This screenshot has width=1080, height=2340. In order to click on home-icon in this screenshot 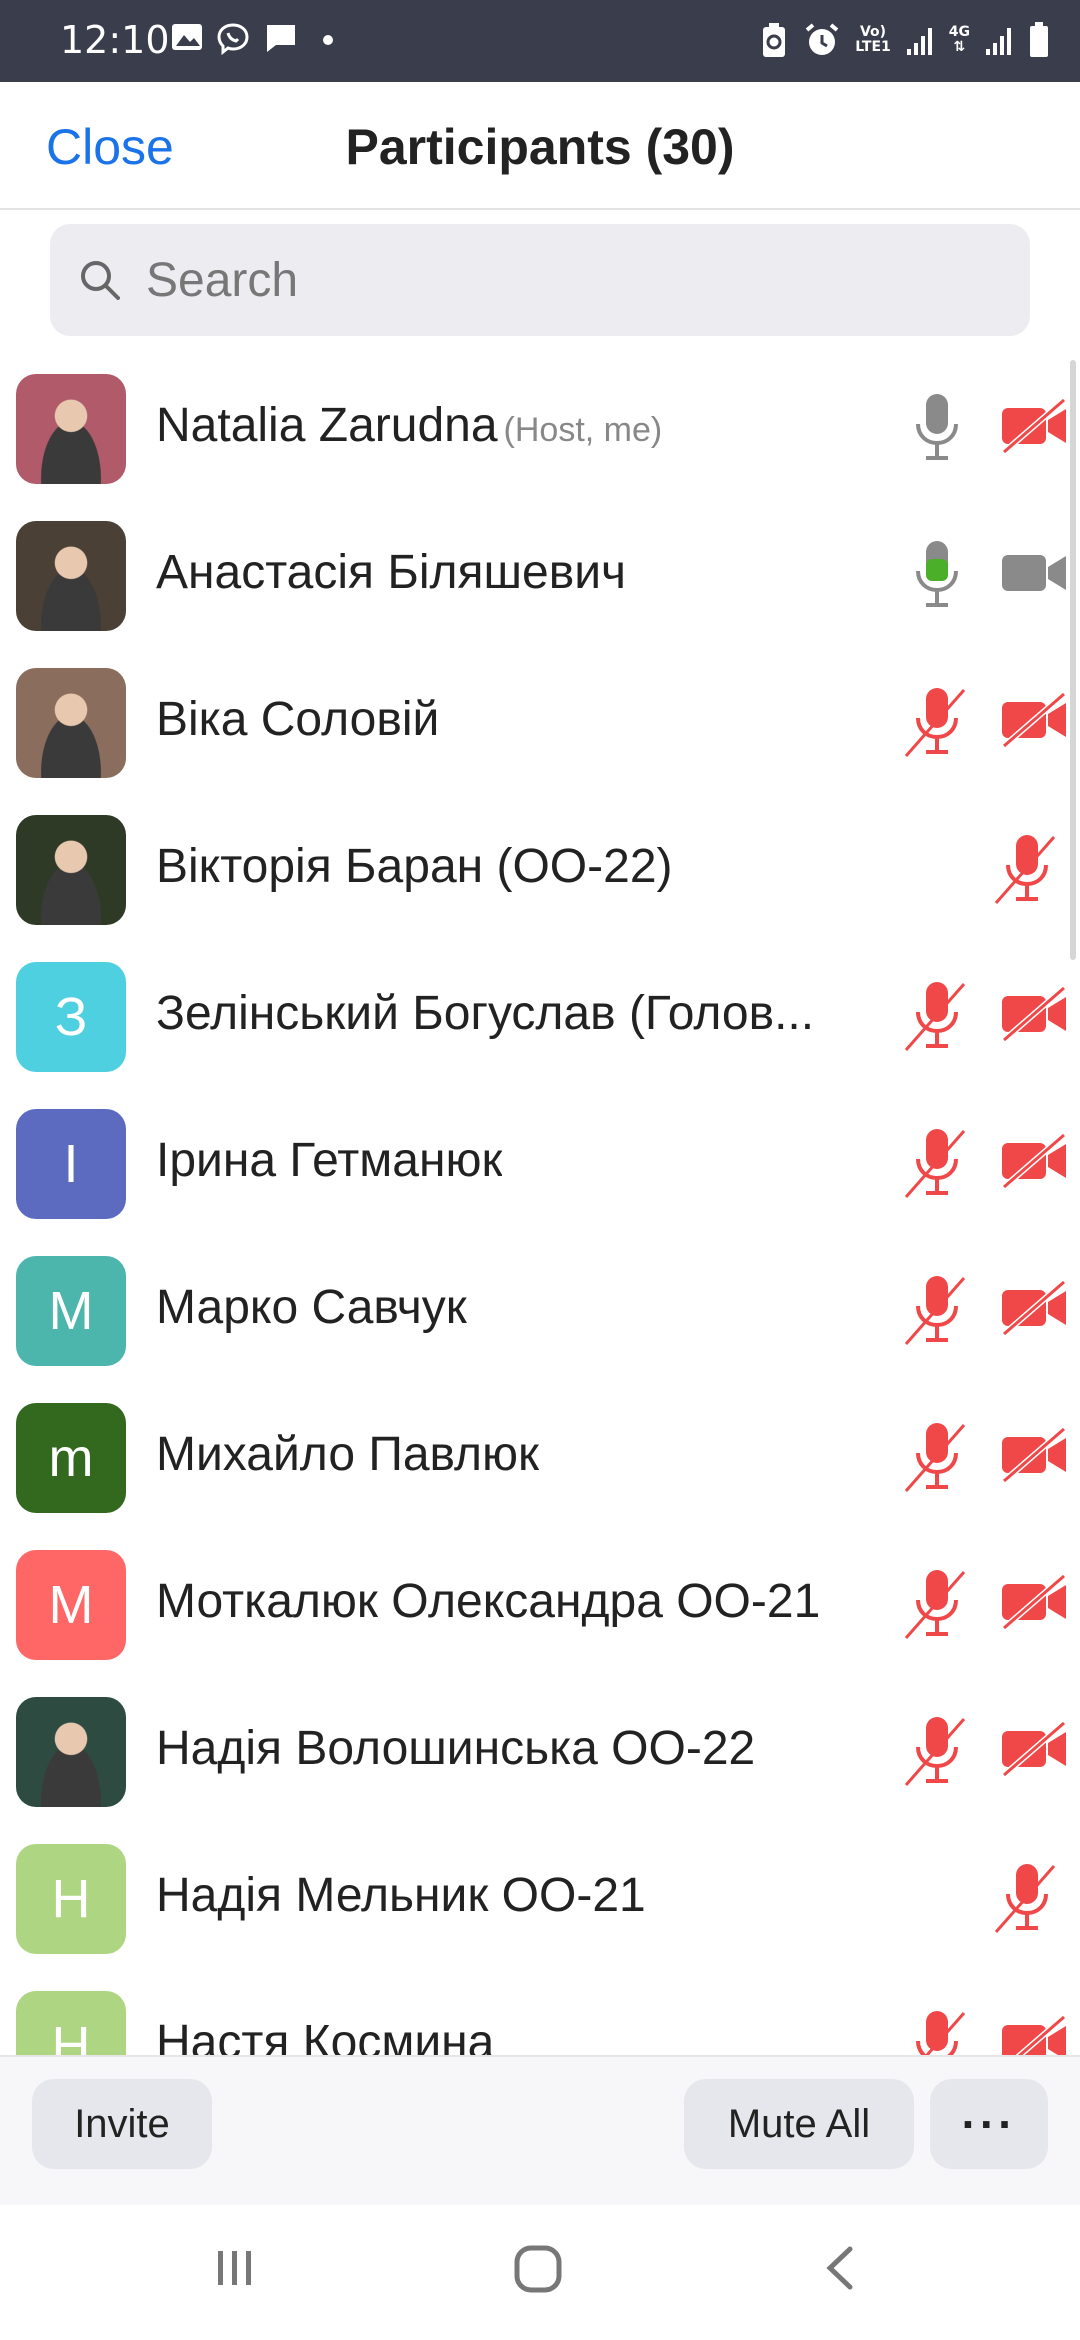, I will do `click(539, 2270)`.